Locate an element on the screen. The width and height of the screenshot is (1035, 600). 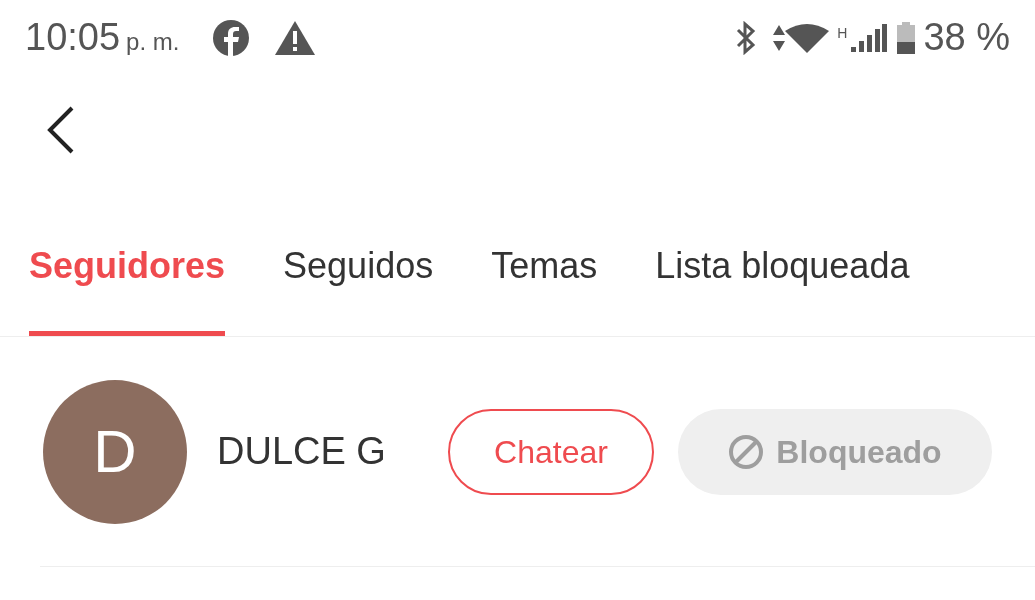
battery-icon is located at coordinates (906, 37).